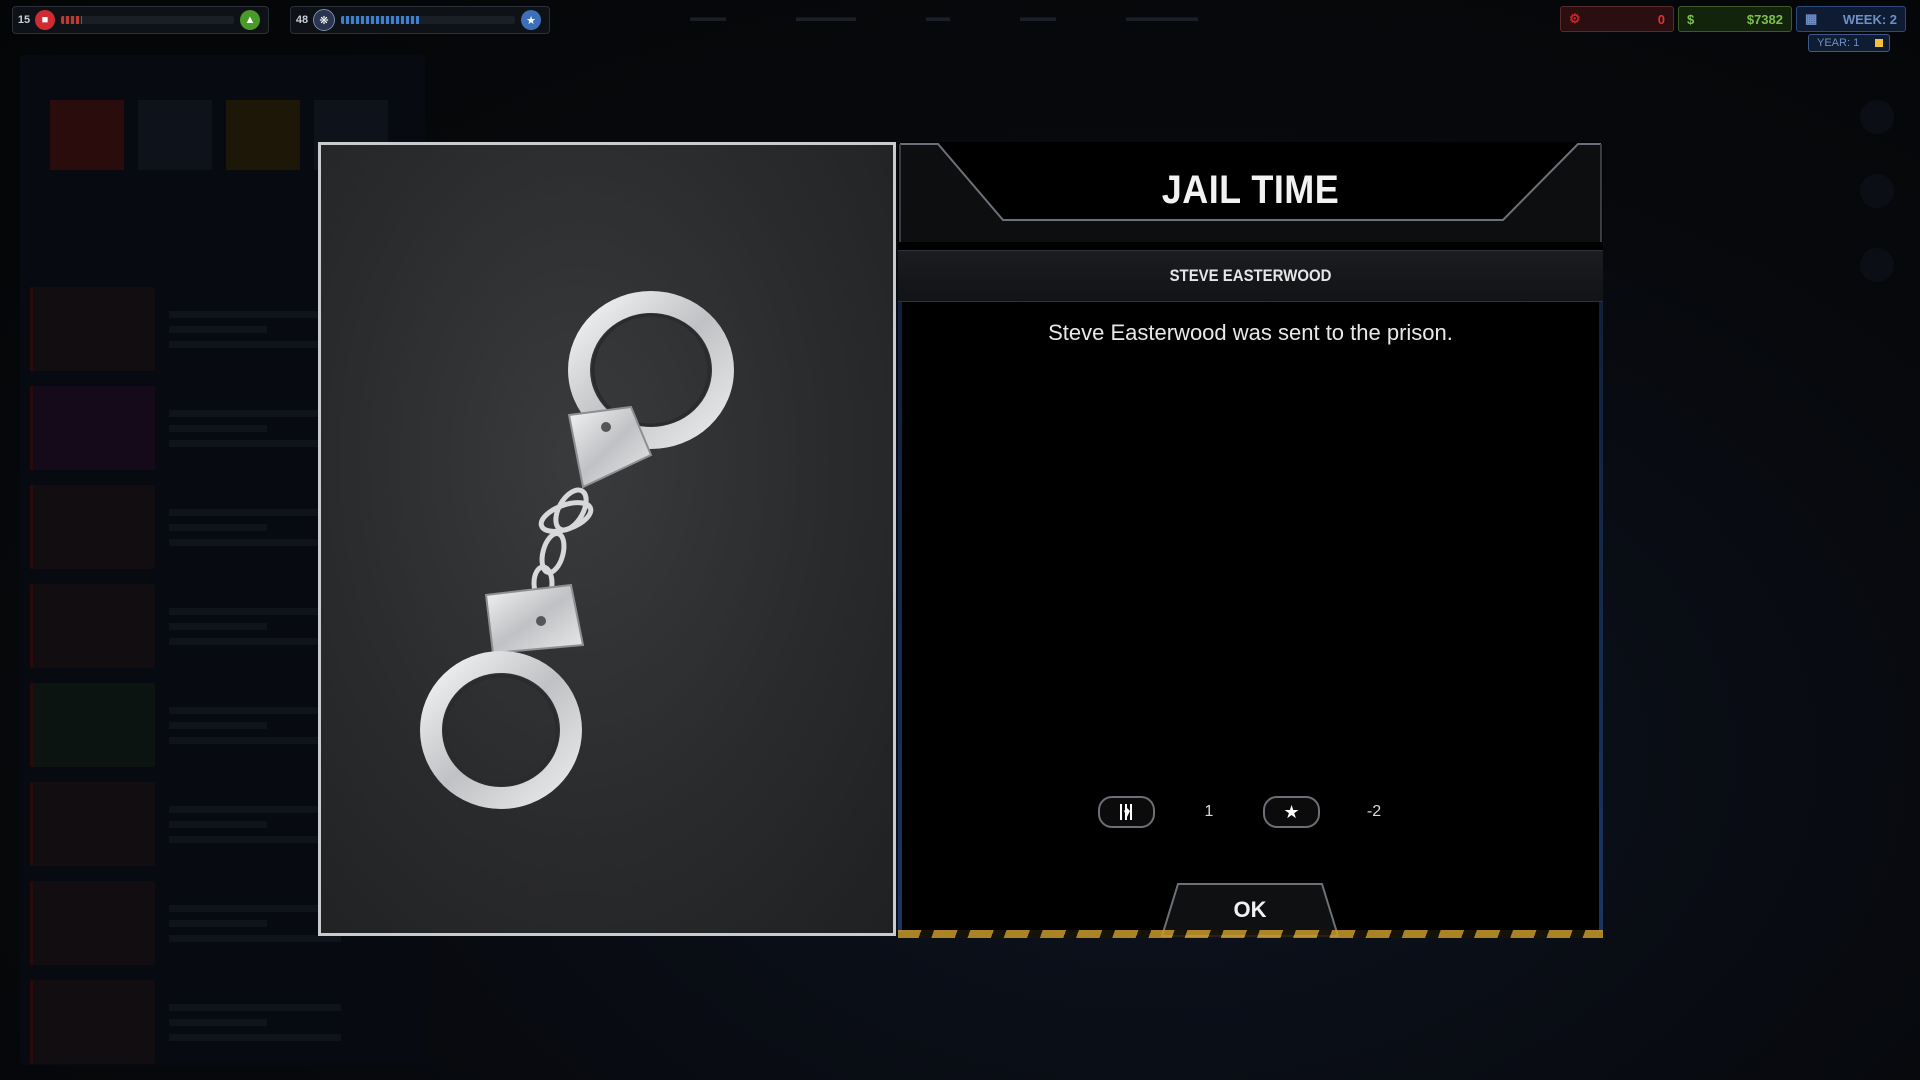  Describe the element at coordinates (147, 20) in the screenshot. I see `wanted-bar` at that location.